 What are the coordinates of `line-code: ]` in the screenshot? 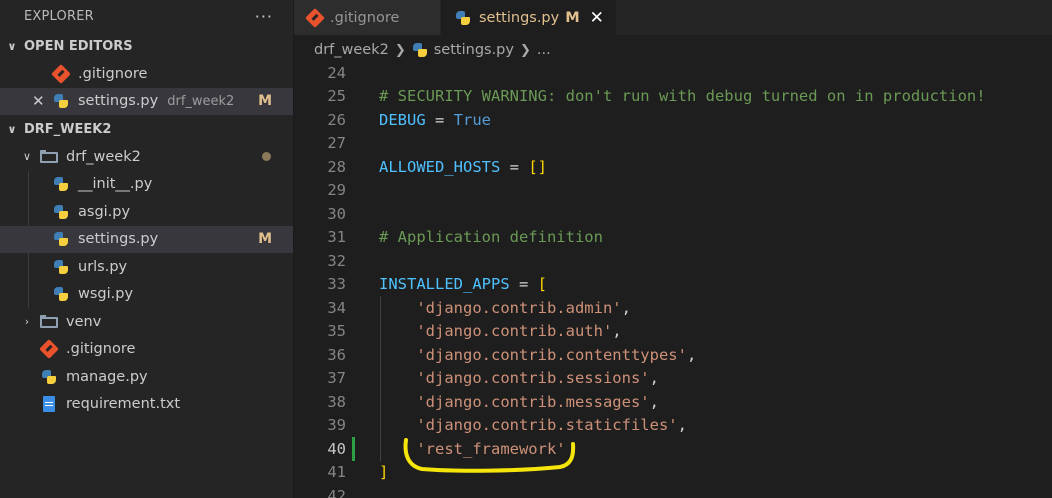 It's located at (383, 472).